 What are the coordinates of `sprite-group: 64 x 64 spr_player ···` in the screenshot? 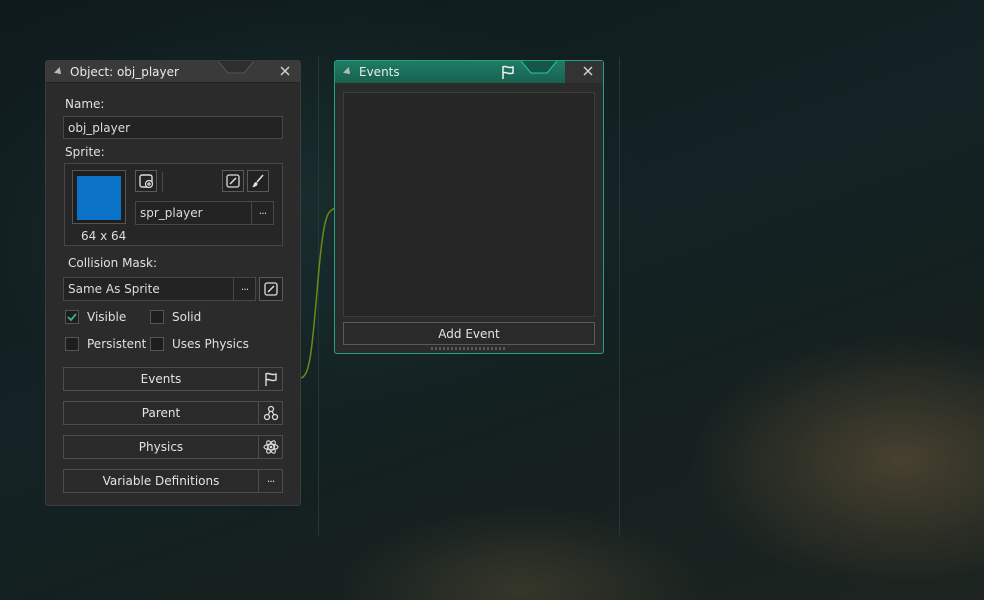 It's located at (173, 204).